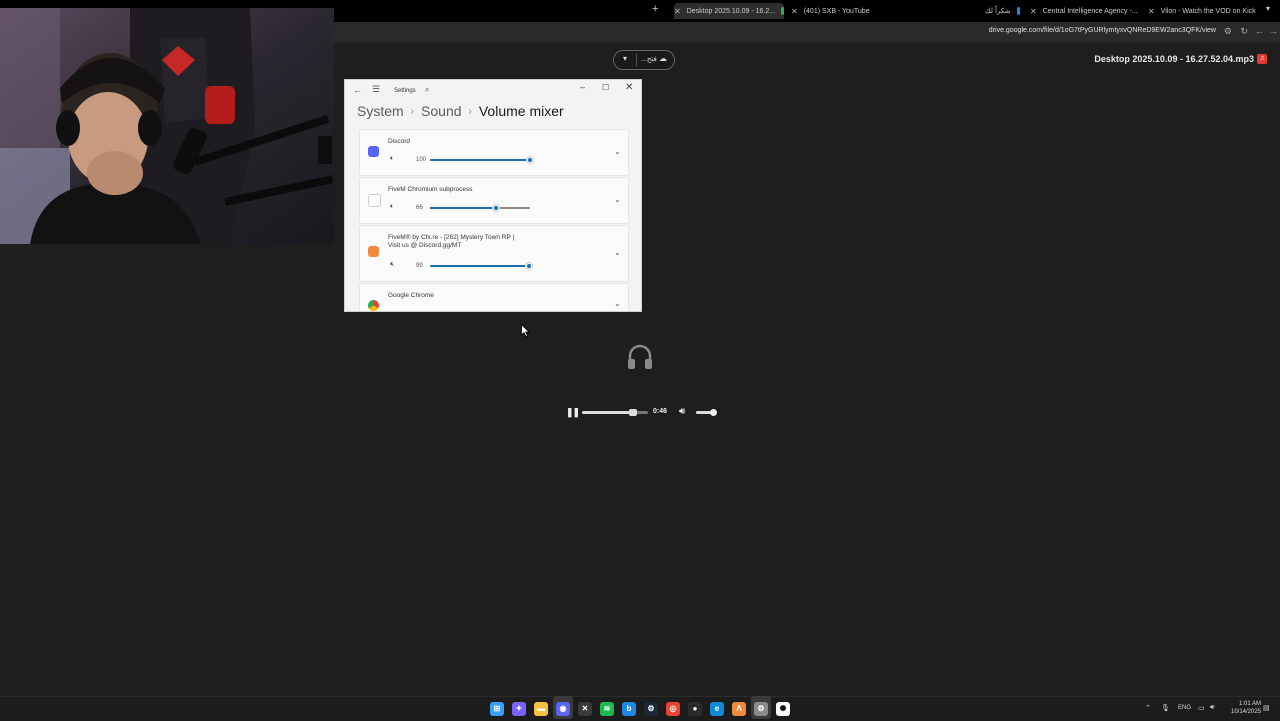 The image size is (1280, 721). I want to click on clock-date: 10/14/2025, so click(1246, 712).